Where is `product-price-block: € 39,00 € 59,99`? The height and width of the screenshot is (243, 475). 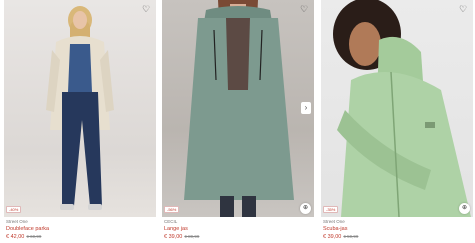 product-price-block: € 39,00 € 59,99 is located at coordinates (340, 237).